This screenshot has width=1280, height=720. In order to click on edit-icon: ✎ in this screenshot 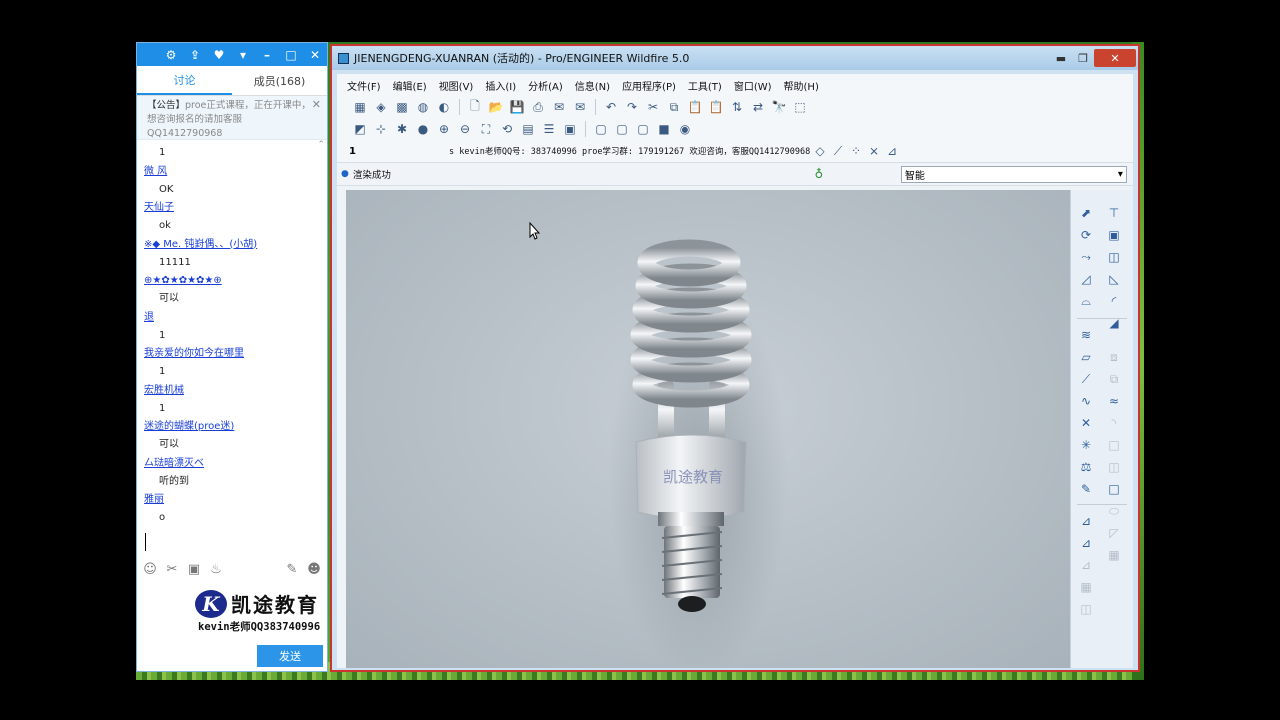, I will do `click(292, 569)`.